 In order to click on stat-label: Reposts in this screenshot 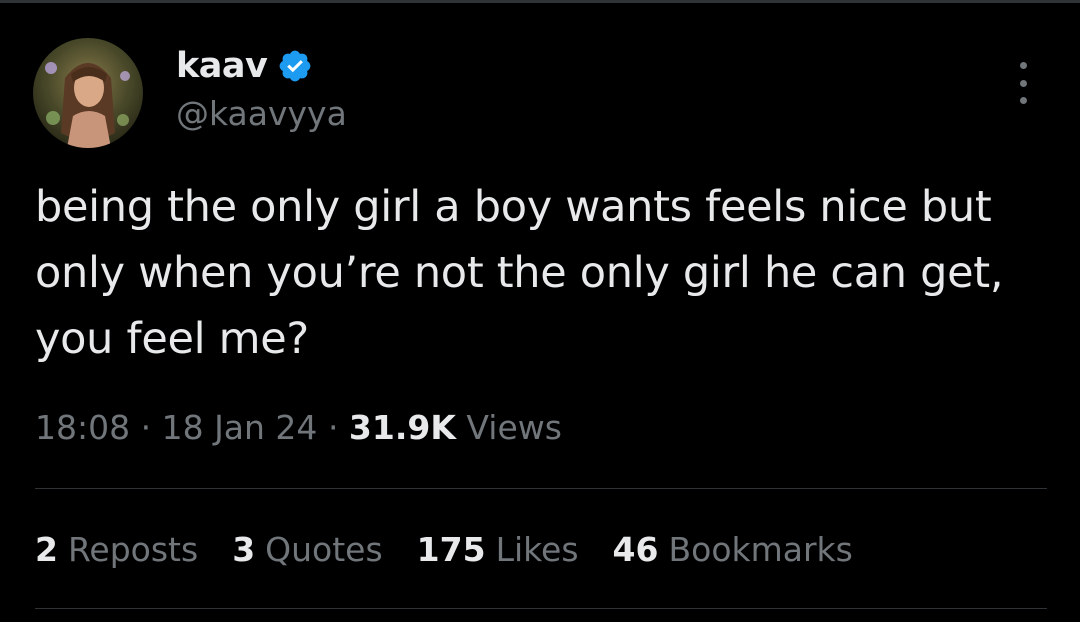, I will do `click(133, 549)`.